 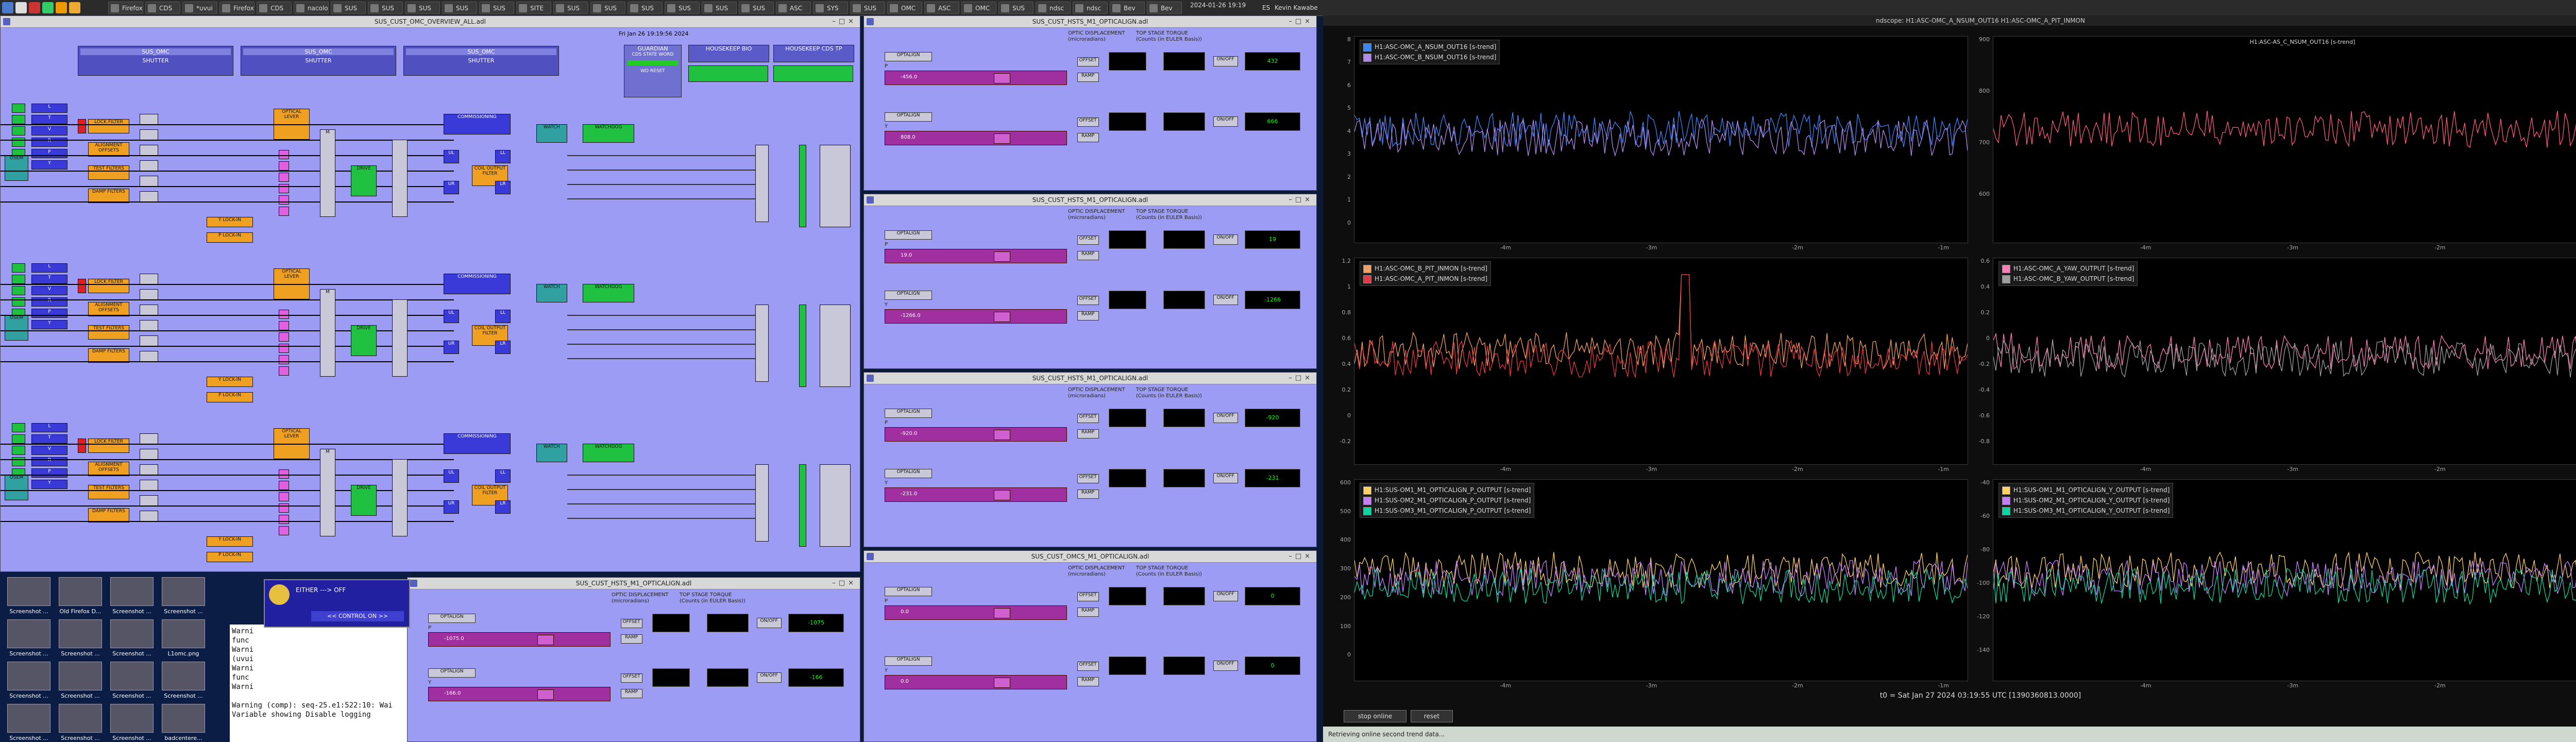 What do you see at coordinates (125, 8) in the screenshot?
I see `taskbar-task: Firefox` at bounding box center [125, 8].